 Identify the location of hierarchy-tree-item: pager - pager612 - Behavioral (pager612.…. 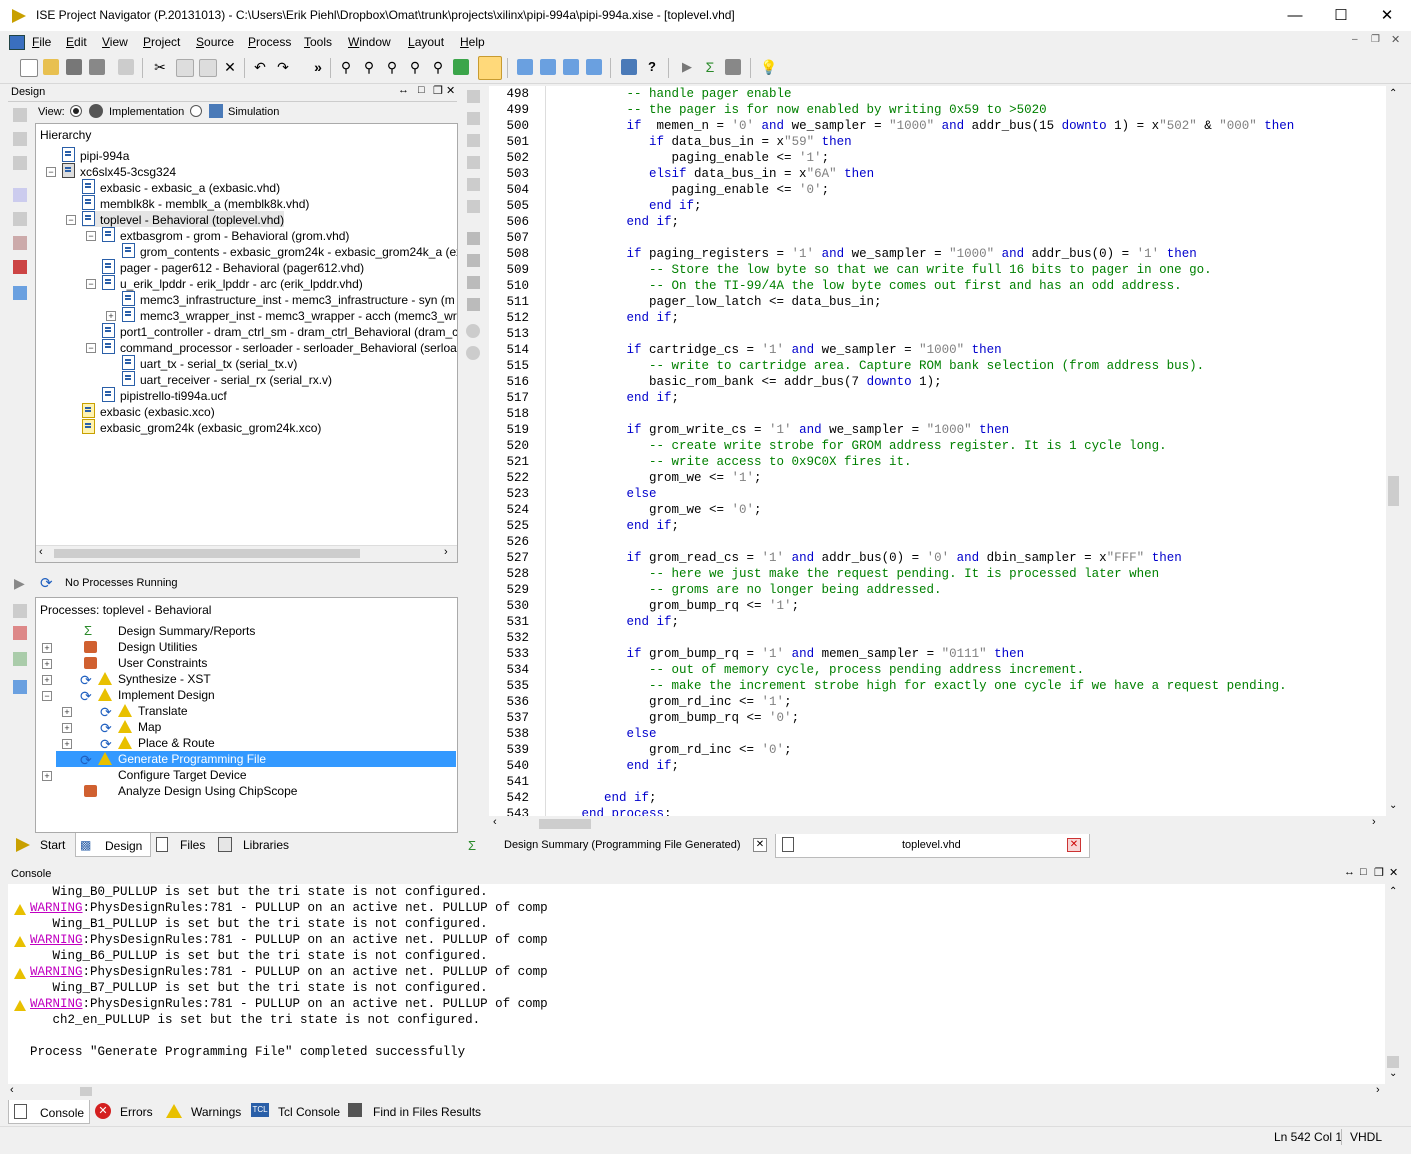
(233, 267).